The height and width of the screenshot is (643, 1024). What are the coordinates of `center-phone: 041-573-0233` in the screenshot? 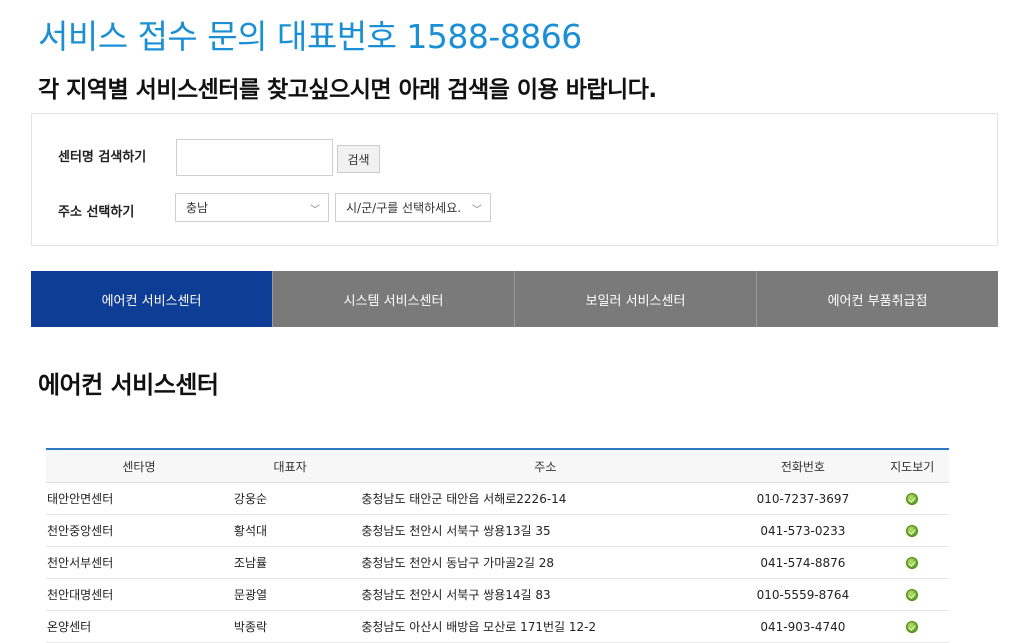 It's located at (803, 530).